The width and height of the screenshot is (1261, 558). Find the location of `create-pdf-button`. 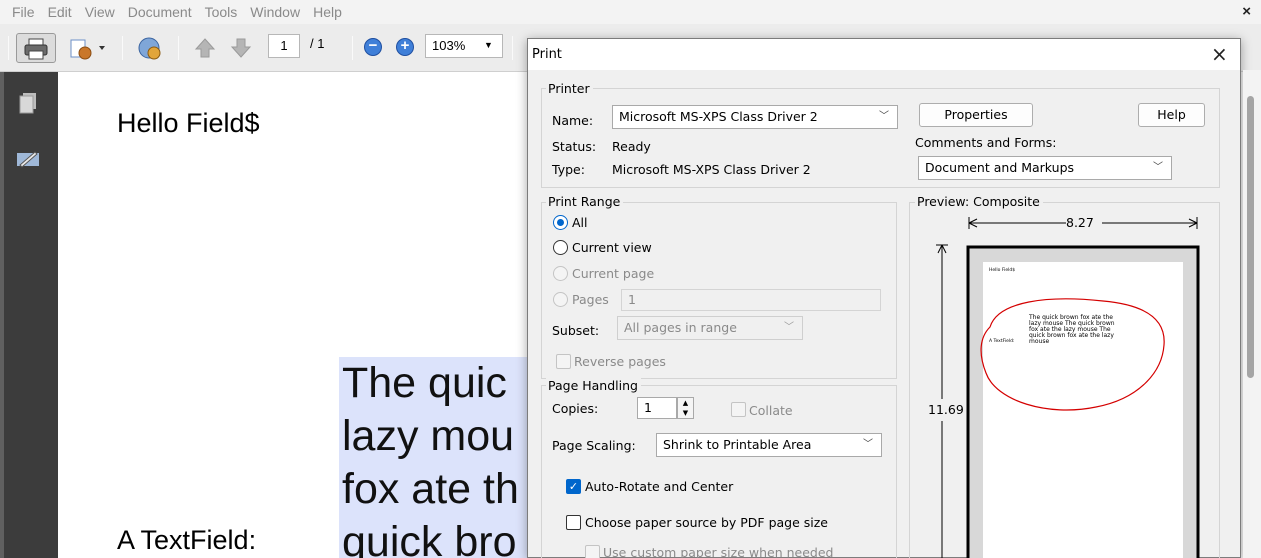

create-pdf-button is located at coordinates (88, 48).